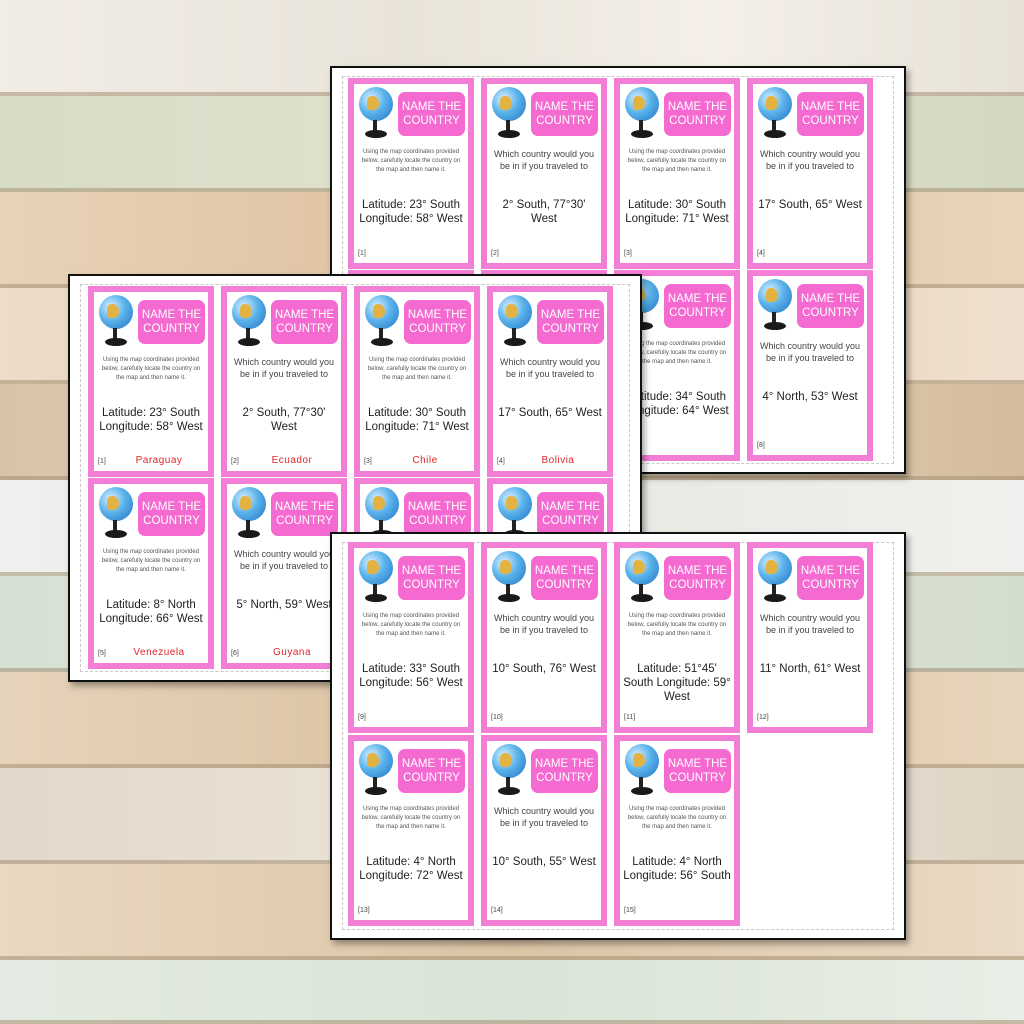 This screenshot has height=1024, width=1024. Describe the element at coordinates (810, 669) in the screenshot. I see `card-coordinates: 11° North, 61° West` at that location.